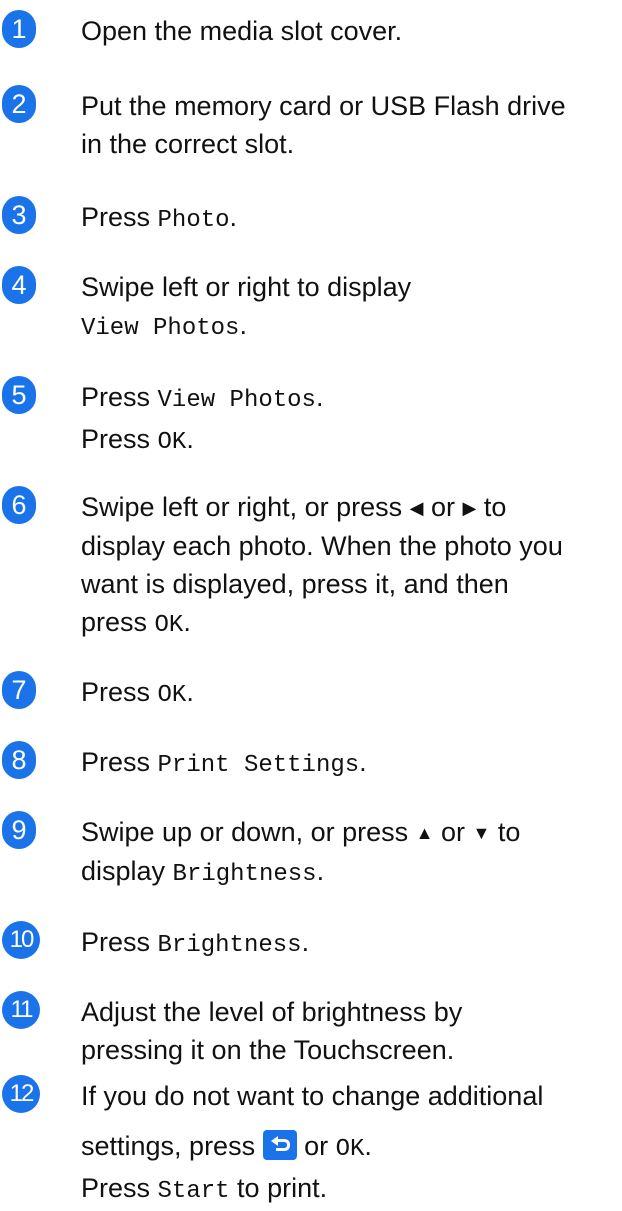 The image size is (622, 1211). Describe the element at coordinates (481, 833) in the screenshot. I see `down-arrow-icon: ▼` at that location.